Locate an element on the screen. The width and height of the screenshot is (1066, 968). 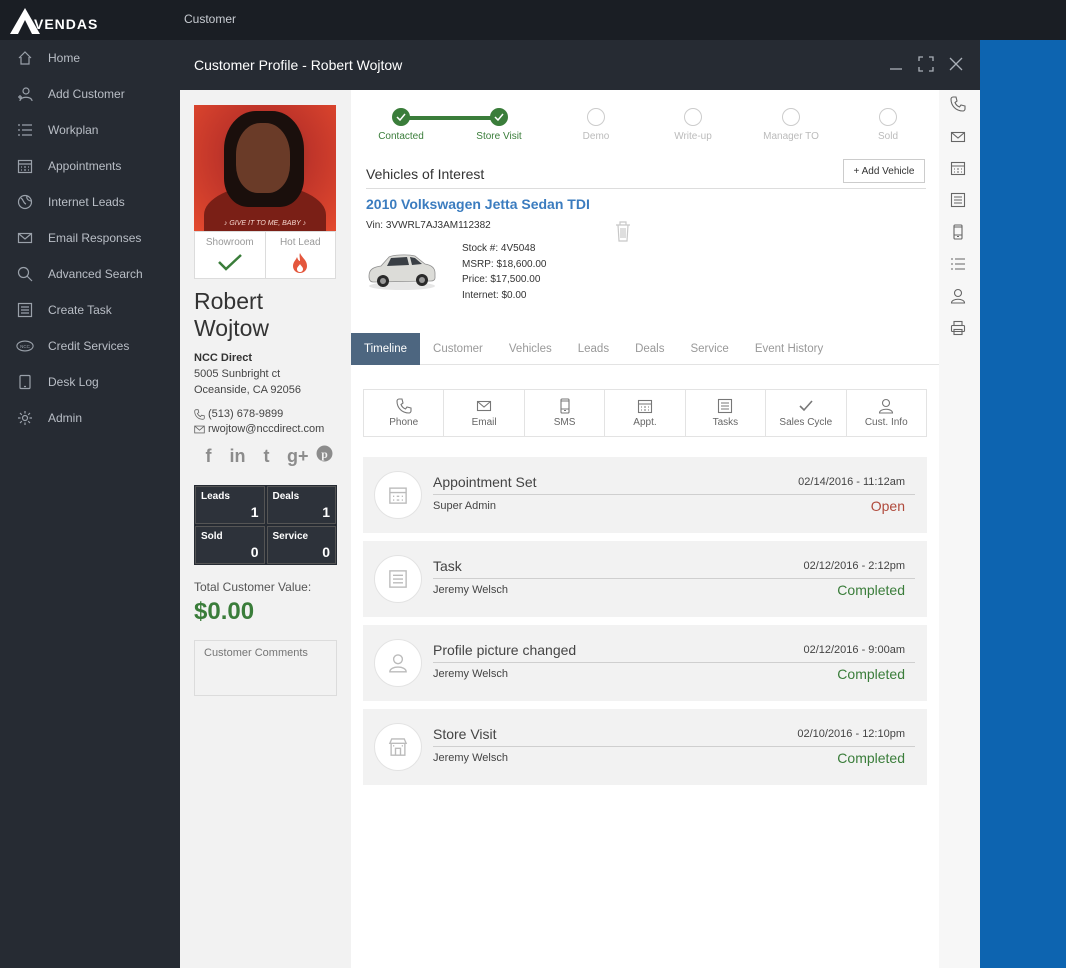
minimize-icon is located at coordinates (896, 64).